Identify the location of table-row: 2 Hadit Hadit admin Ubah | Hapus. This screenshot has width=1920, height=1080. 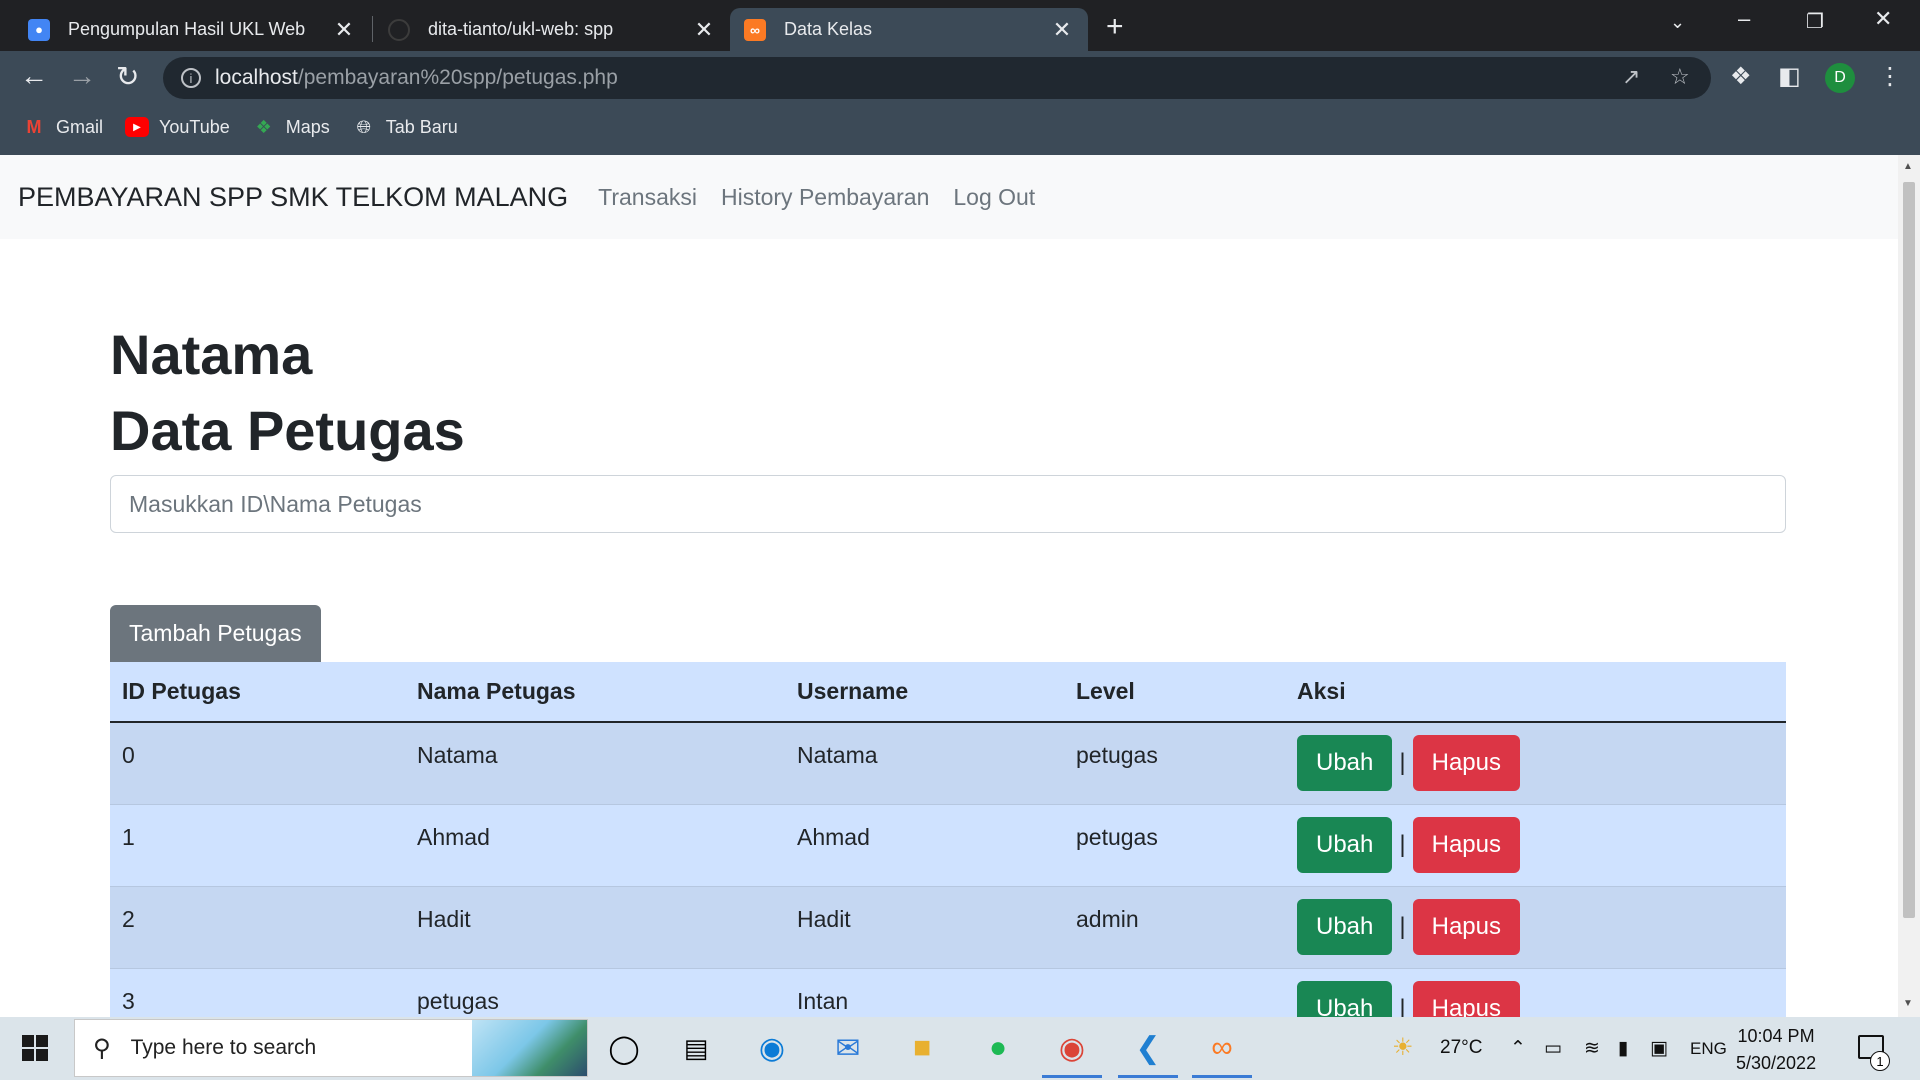
(948, 926).